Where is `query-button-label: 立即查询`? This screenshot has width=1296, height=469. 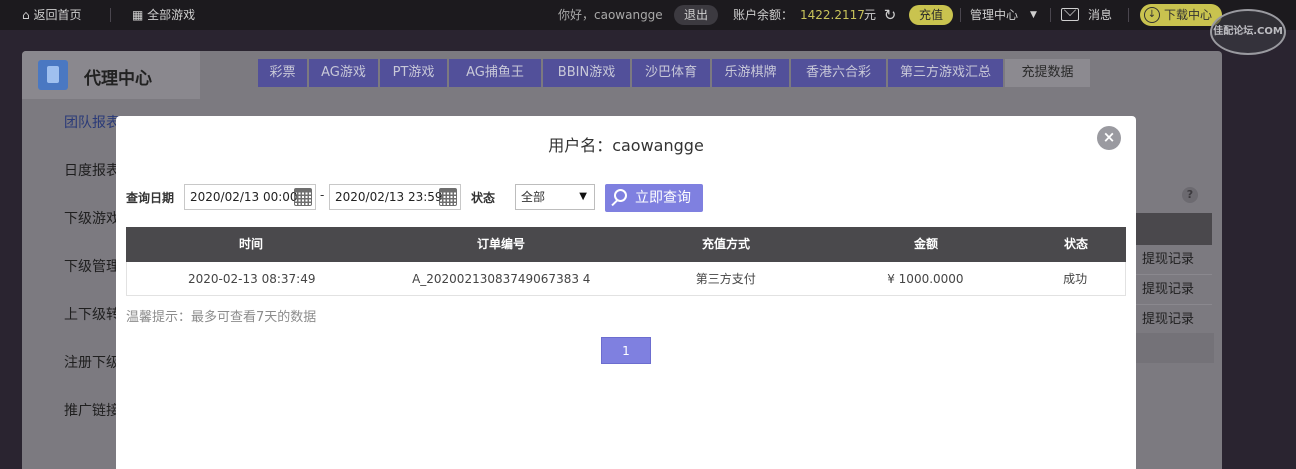 query-button-label: 立即查询 is located at coordinates (663, 198).